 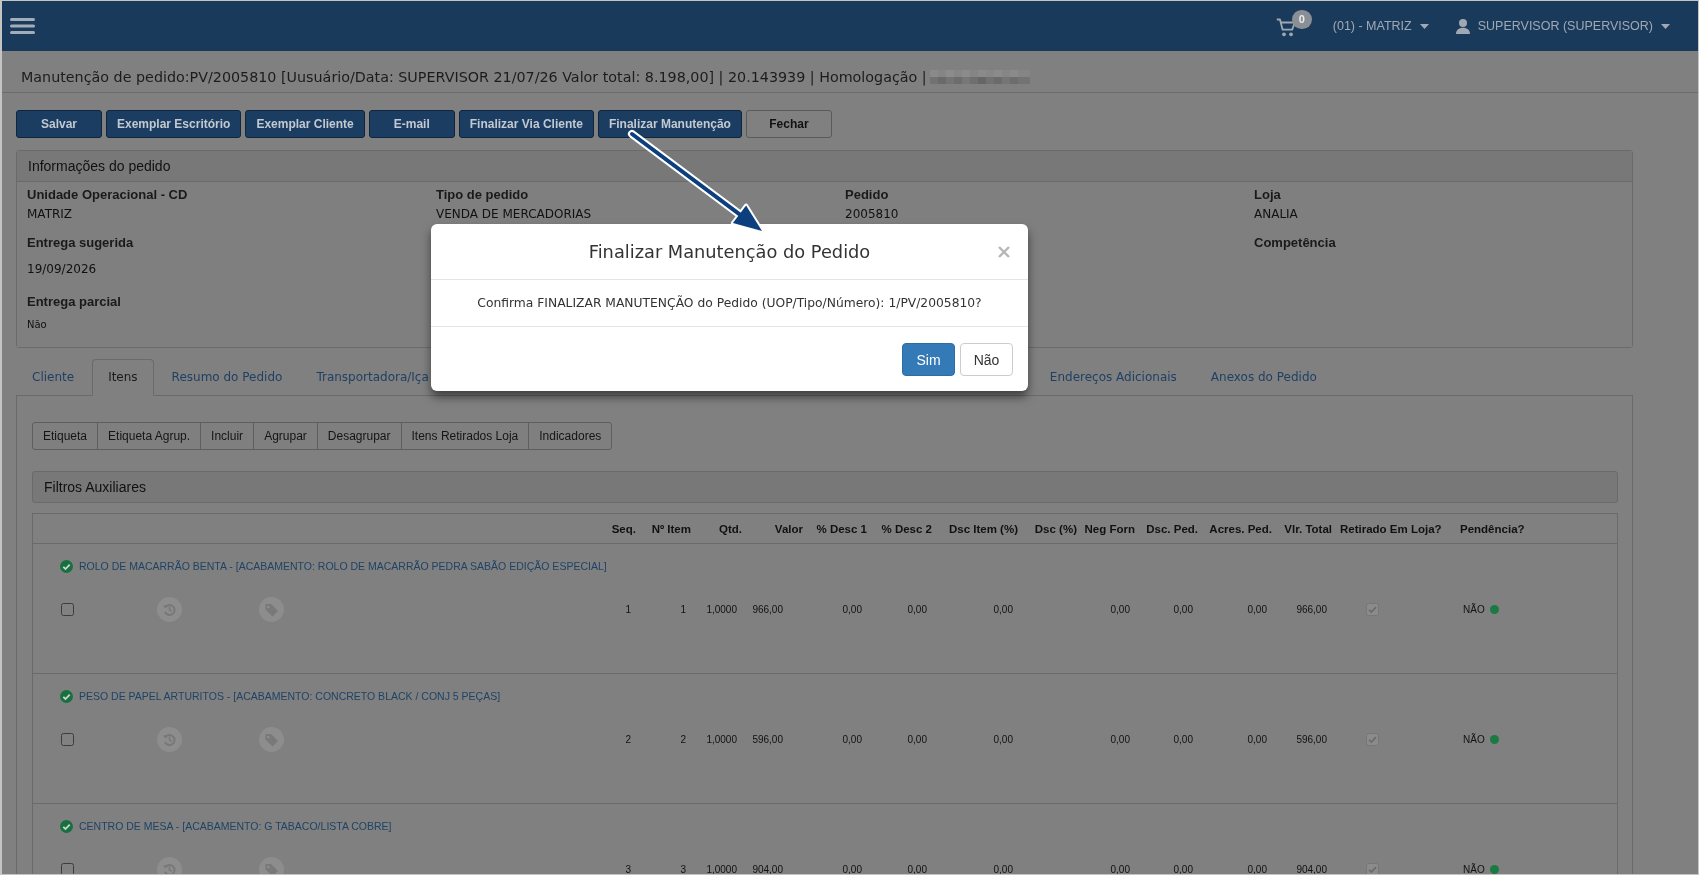 What do you see at coordinates (285, 436) in the screenshot?
I see `toolbar-button: Agrupar` at bounding box center [285, 436].